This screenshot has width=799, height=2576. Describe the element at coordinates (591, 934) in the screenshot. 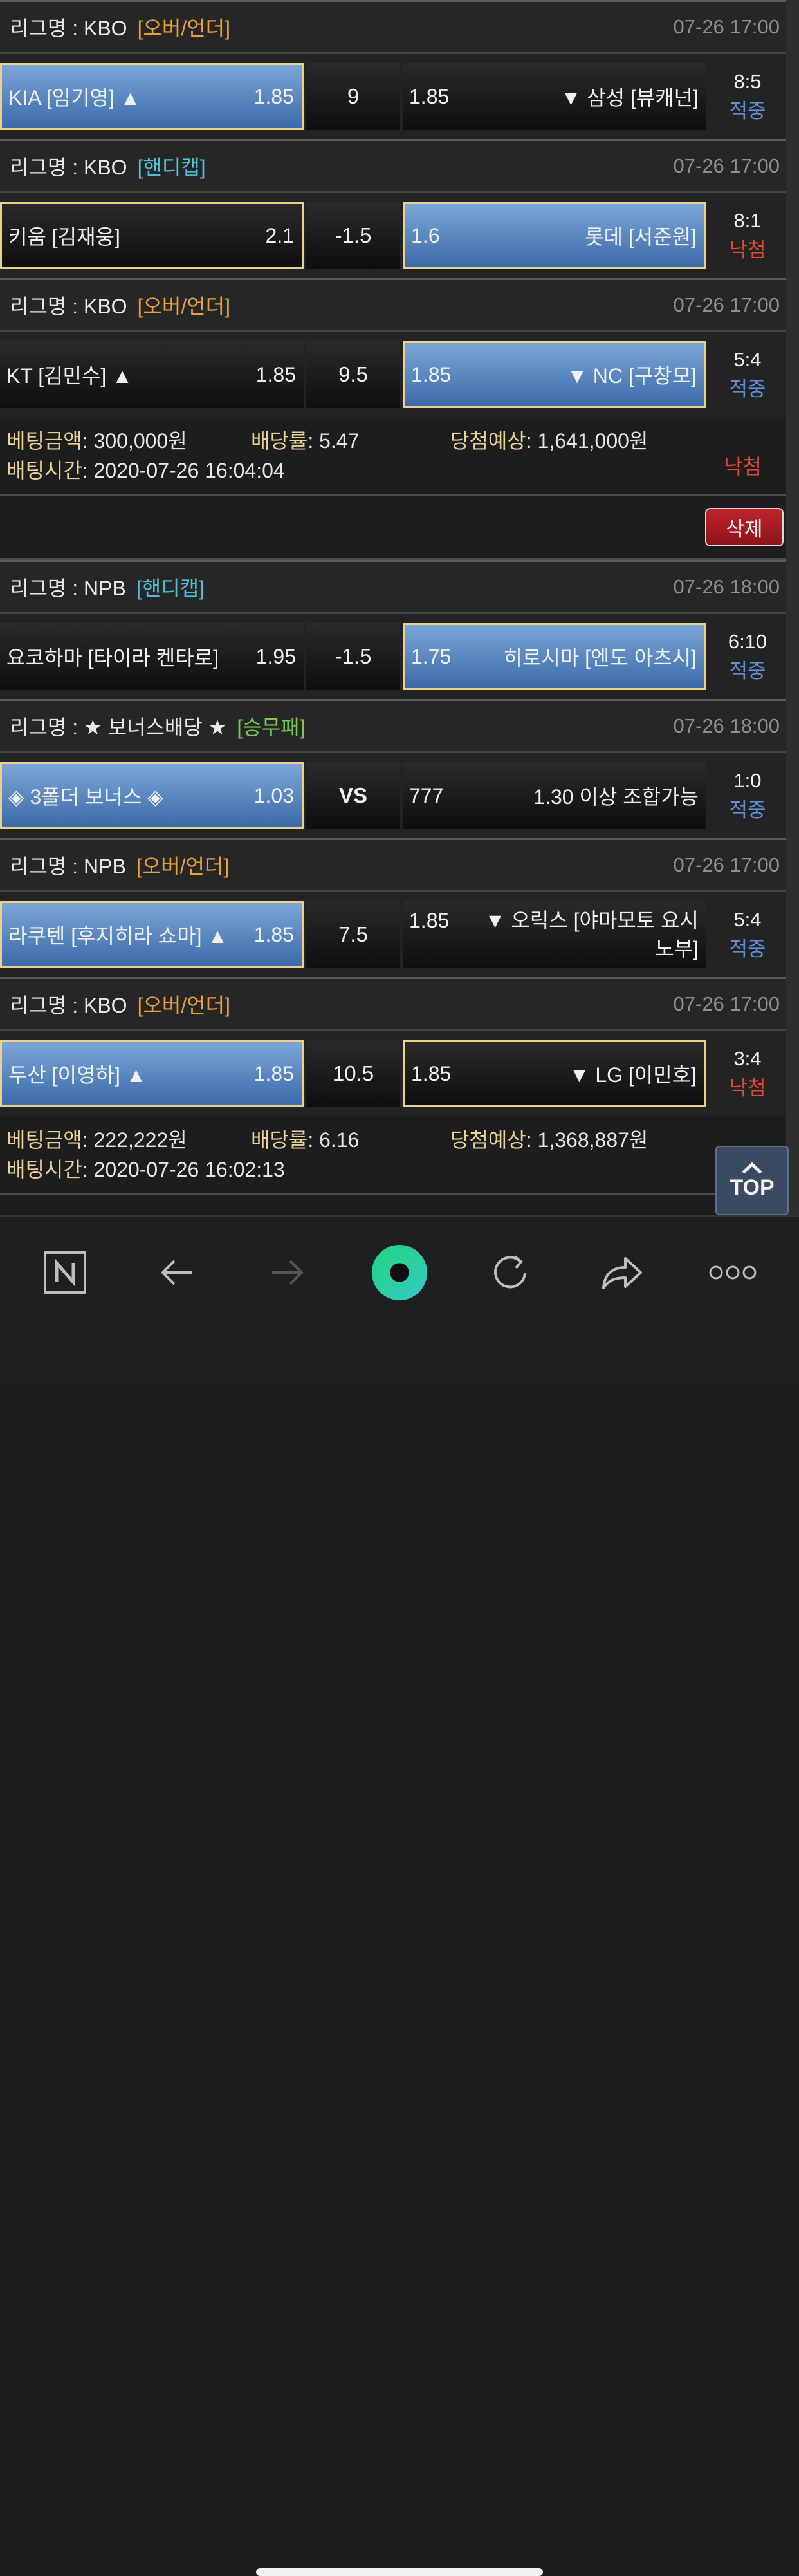

I see `away-team-name: ▼ 오릭스 [야마모토 요시노부]` at that location.